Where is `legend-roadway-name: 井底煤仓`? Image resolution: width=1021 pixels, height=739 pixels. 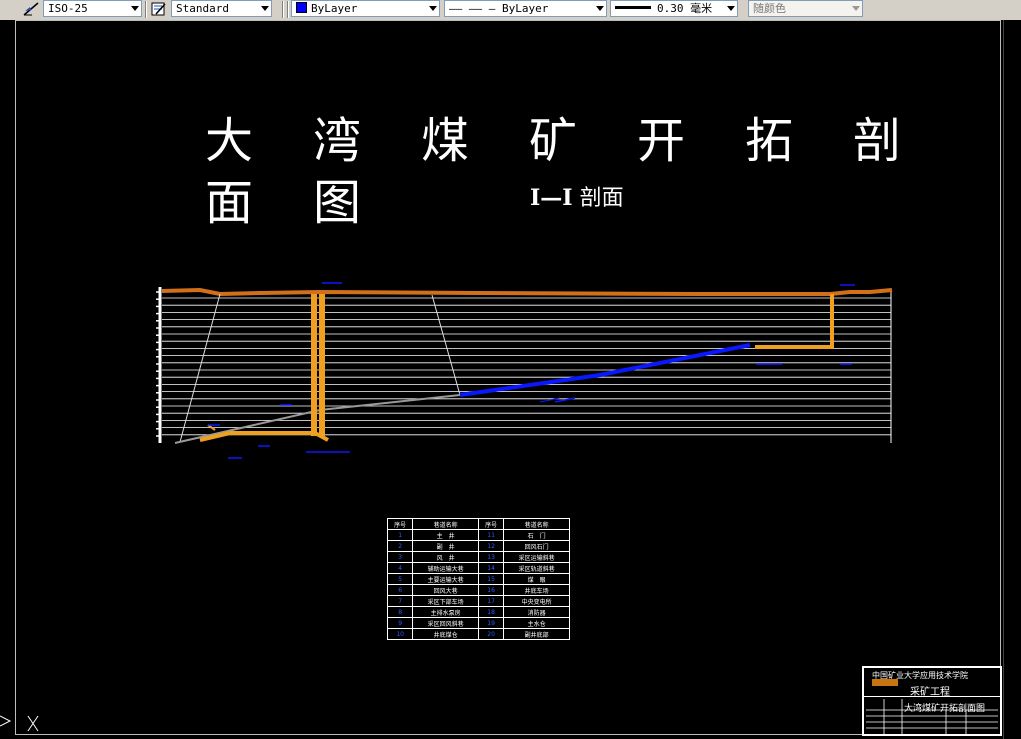 legend-roadway-name: 井底煤仓 is located at coordinates (445, 634).